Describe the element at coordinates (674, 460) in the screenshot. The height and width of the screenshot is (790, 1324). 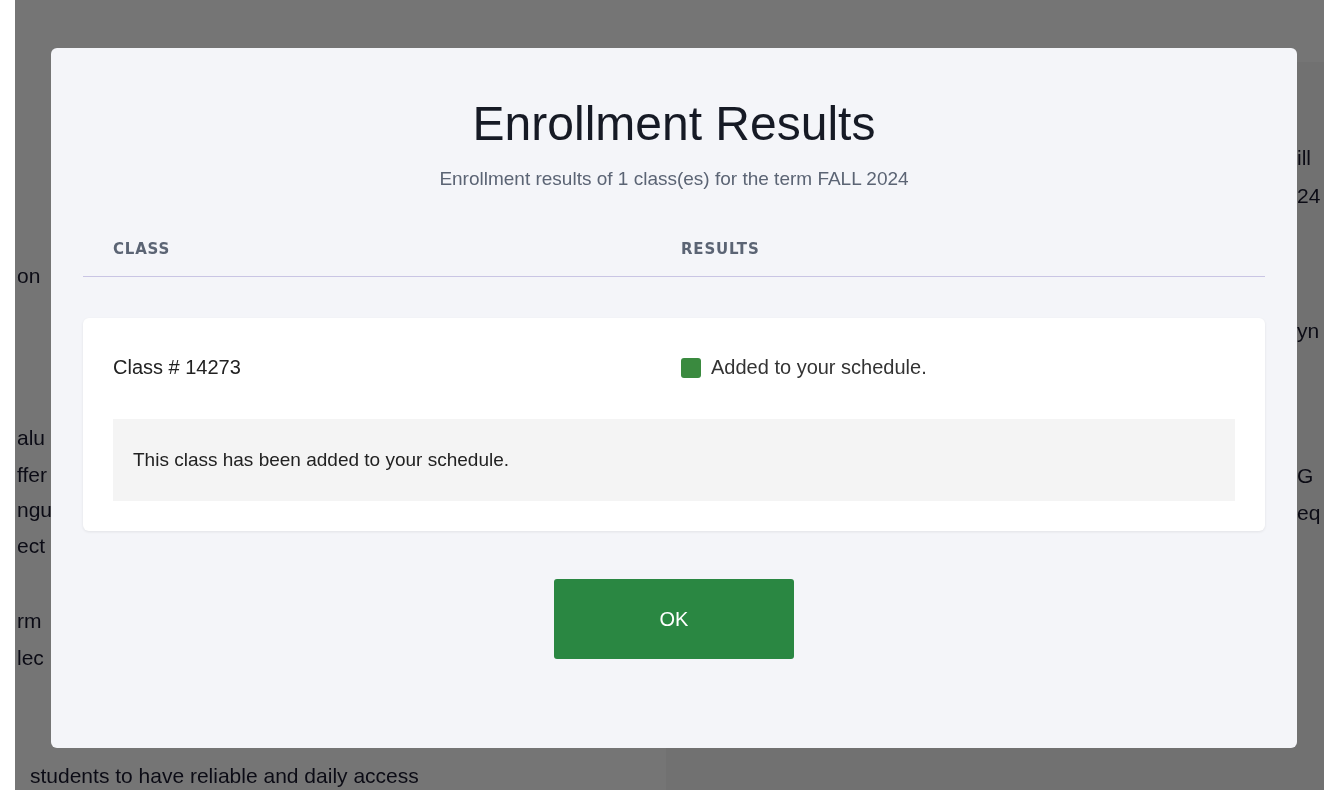
I see `result-message: This class has been added to your schedule.` at that location.